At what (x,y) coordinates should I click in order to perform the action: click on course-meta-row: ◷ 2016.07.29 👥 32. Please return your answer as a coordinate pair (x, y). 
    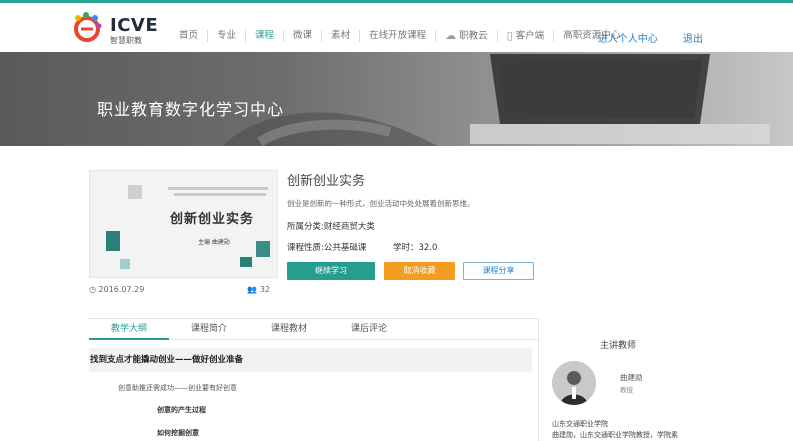
    Looking at the image, I should click on (183, 291).